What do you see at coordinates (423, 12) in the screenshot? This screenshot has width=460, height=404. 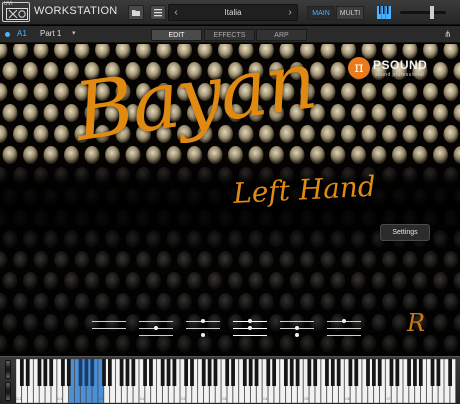 I see `master-volume-slider` at bounding box center [423, 12].